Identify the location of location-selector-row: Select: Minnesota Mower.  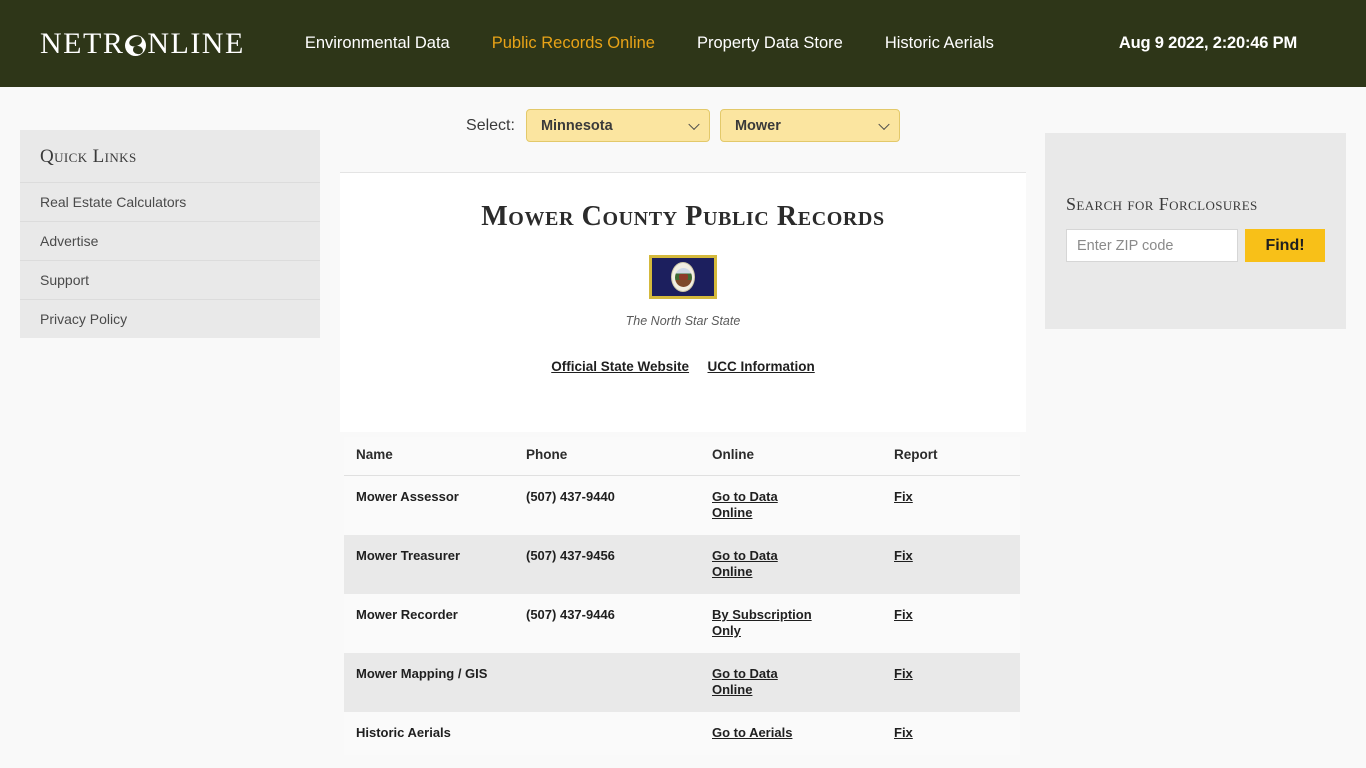
(683, 125).